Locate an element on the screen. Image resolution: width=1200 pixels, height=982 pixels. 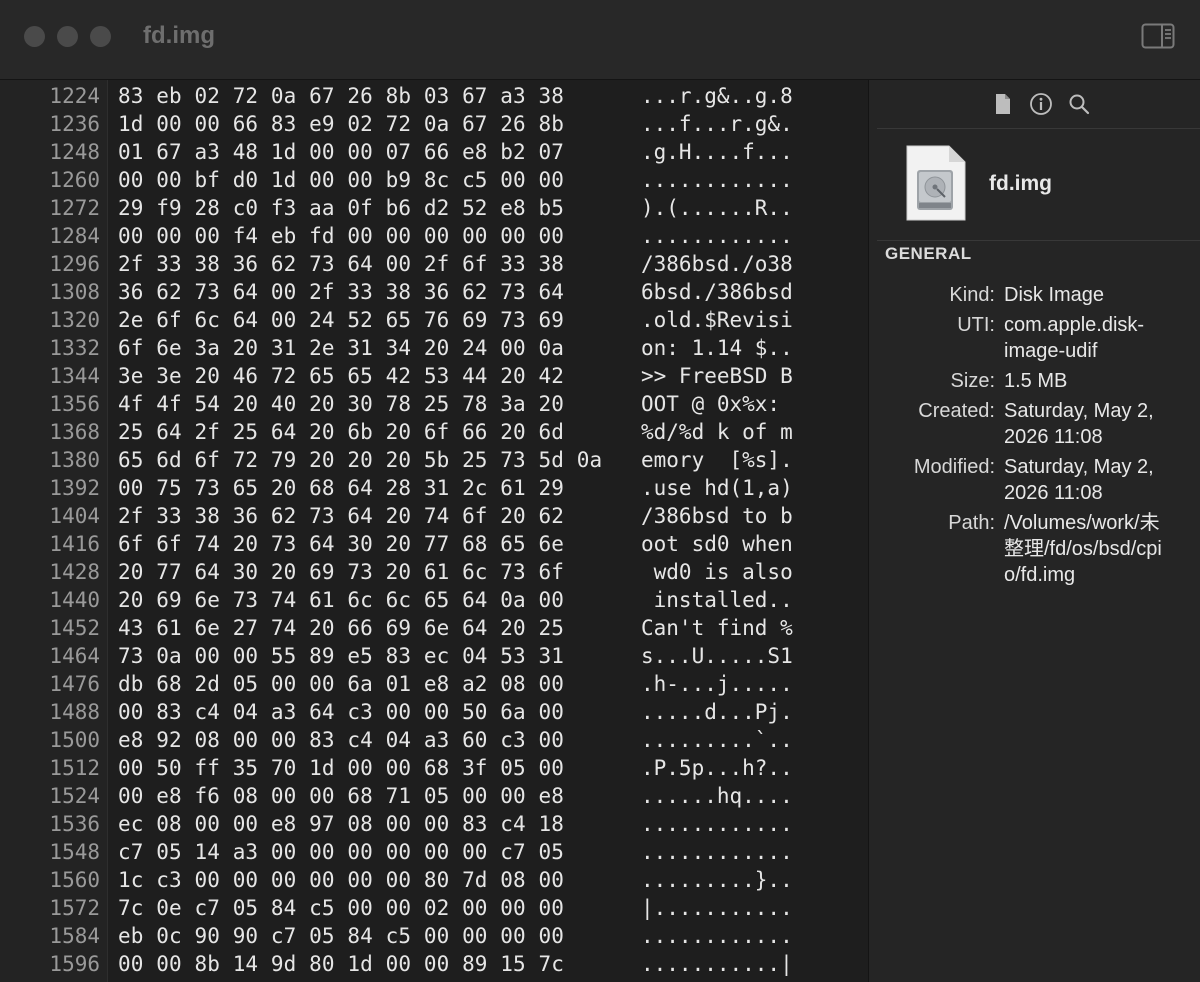
row-bytes: 01 67 a3 48 1d 00 00 07 66 e8 b2 07 is located at coordinates (341, 152).